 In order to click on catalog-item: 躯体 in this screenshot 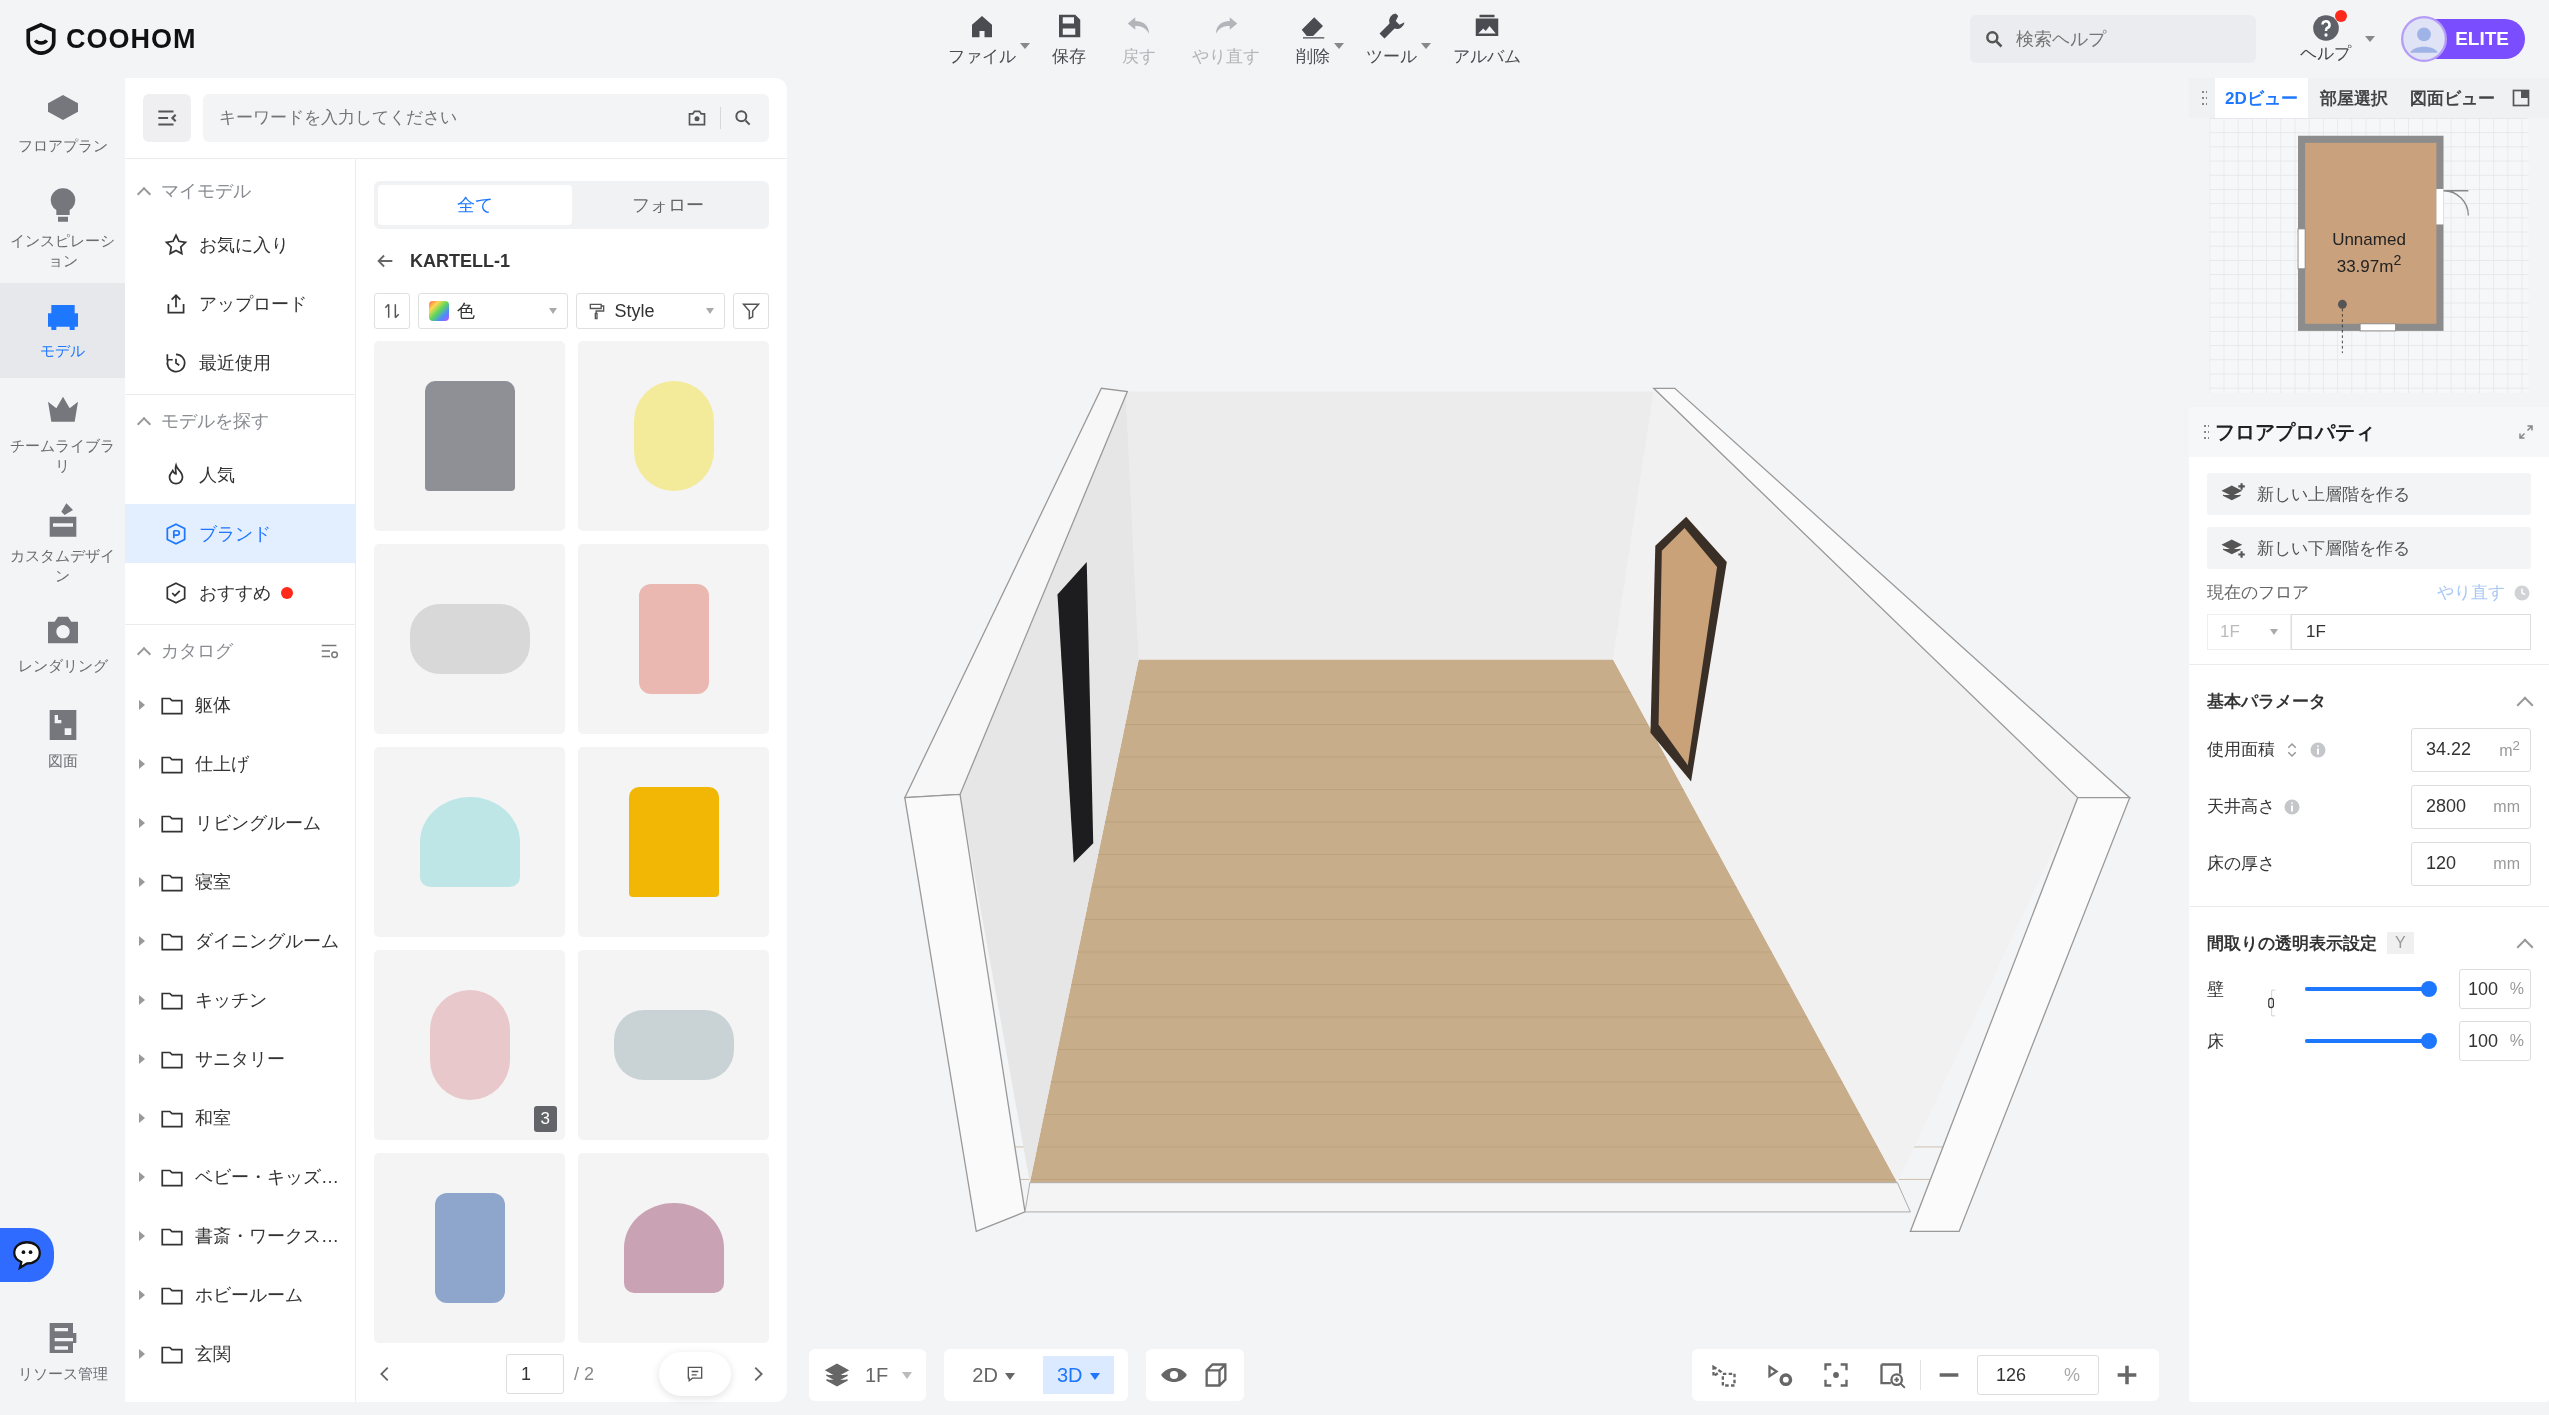, I will do `click(240, 704)`.